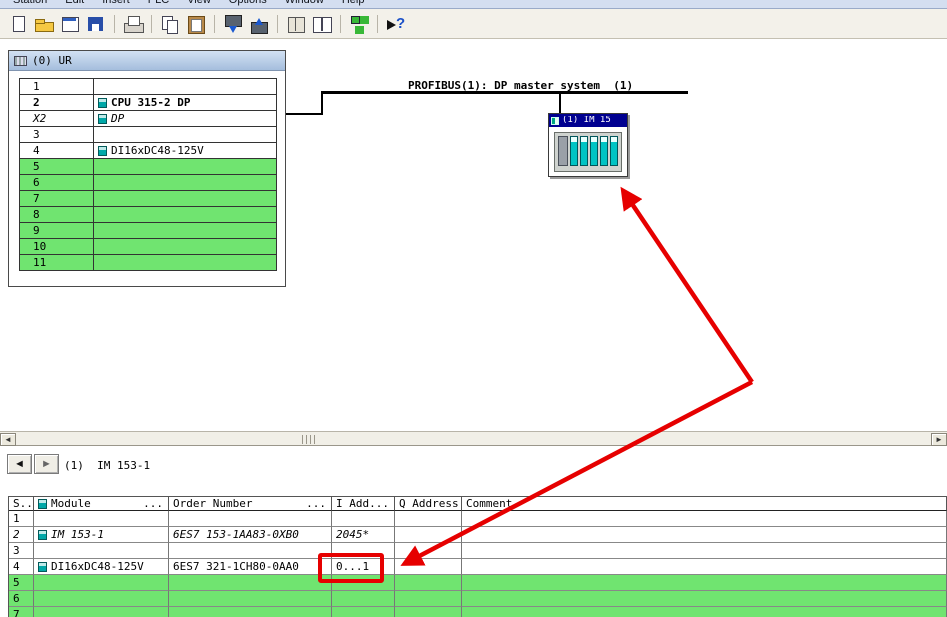 The image size is (947, 617). I want to click on rack-row: 2 CPU 315-2 DP, so click(148, 103).